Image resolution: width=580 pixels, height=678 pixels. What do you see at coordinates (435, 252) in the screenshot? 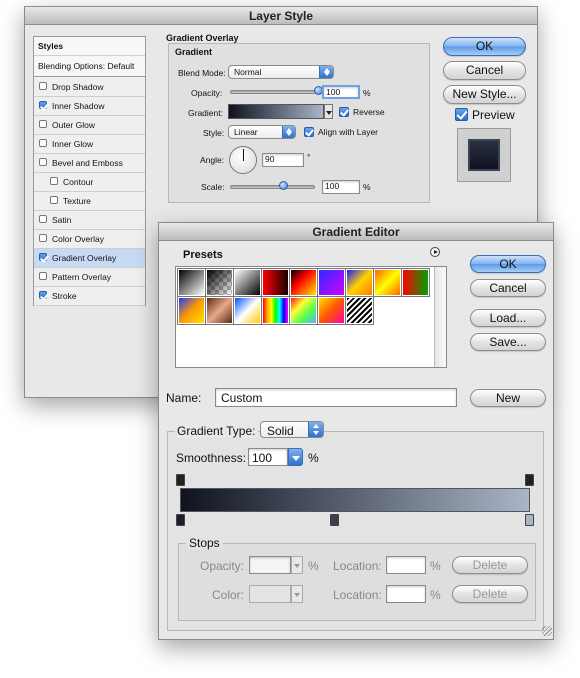
I see `presets-menu-icon` at bounding box center [435, 252].